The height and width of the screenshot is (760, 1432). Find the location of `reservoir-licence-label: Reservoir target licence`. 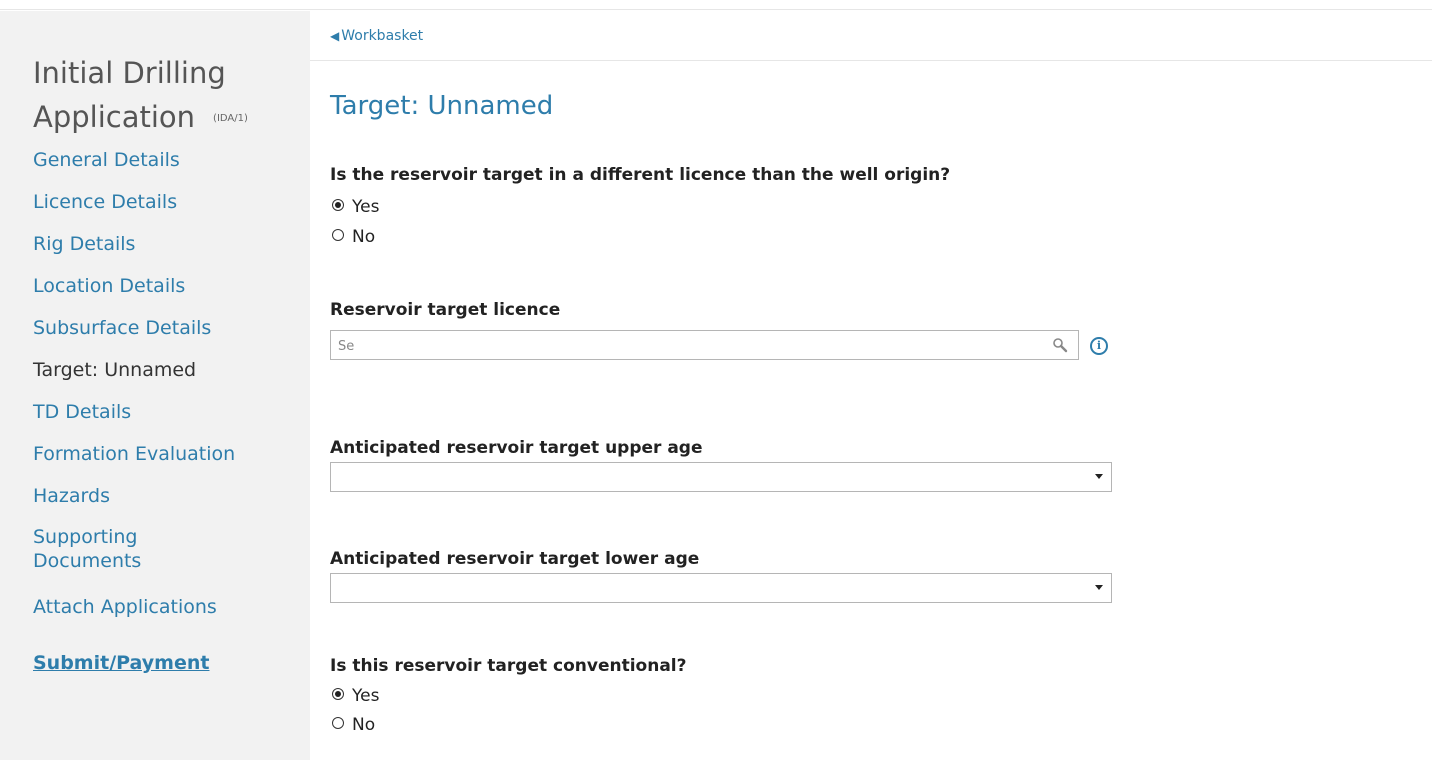

reservoir-licence-label: Reservoir target licence is located at coordinates (445, 310).